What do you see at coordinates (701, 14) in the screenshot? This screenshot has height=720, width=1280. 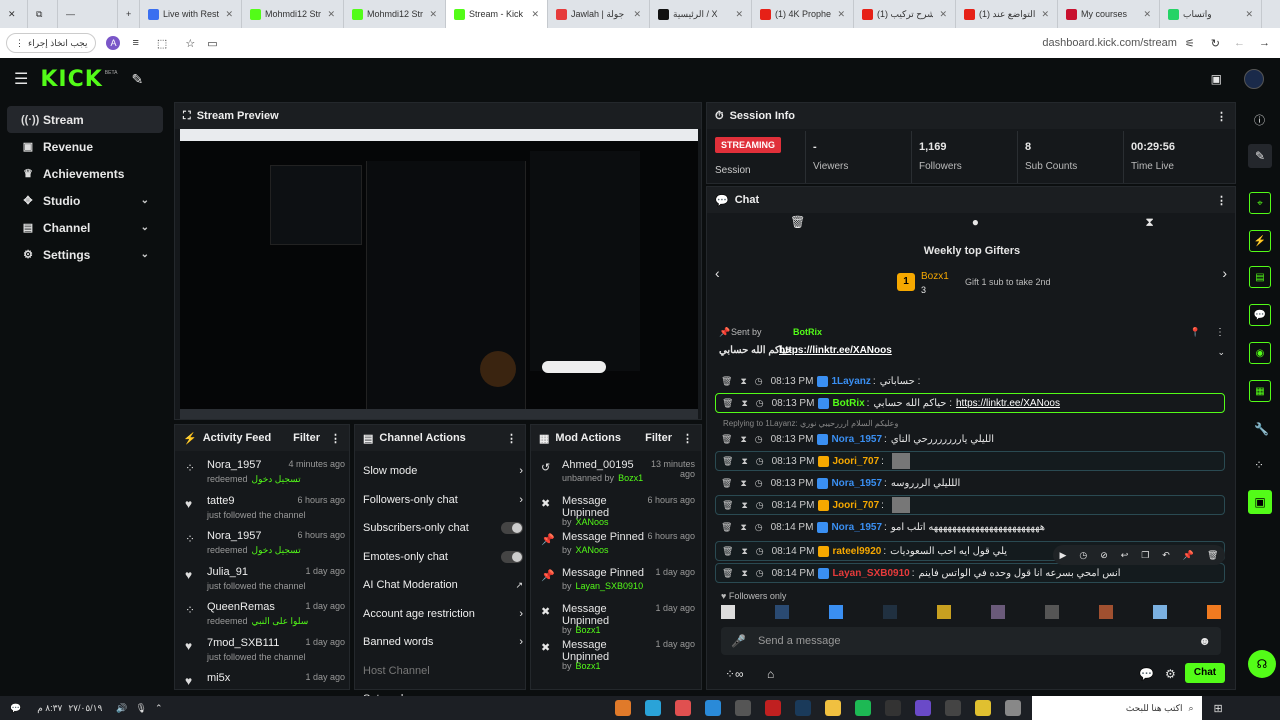 I see `browser-tab: الرئيسية / X ✕` at bounding box center [701, 14].